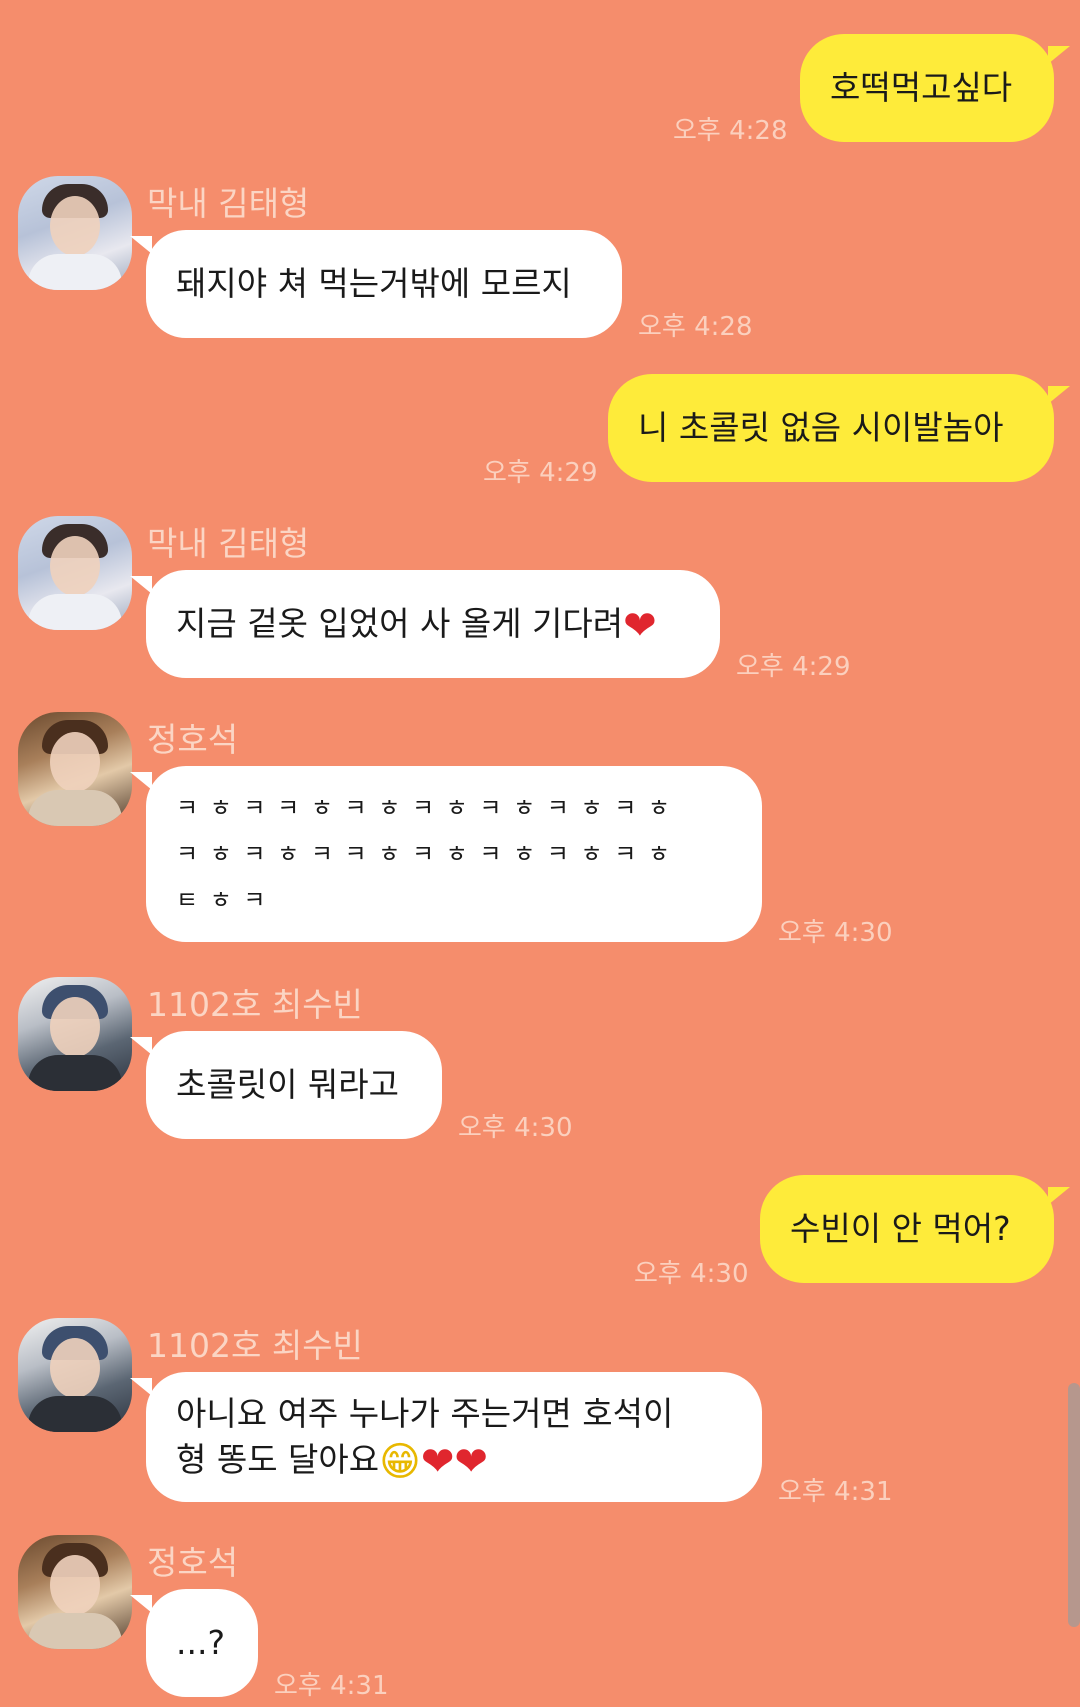 This screenshot has height=1707, width=1080. What do you see at coordinates (454, 1437) in the screenshot?
I see `chat-bubble: 아니요 여주 누나가 주는거면 호석이 형 똥도 달아요😁❤❤` at bounding box center [454, 1437].